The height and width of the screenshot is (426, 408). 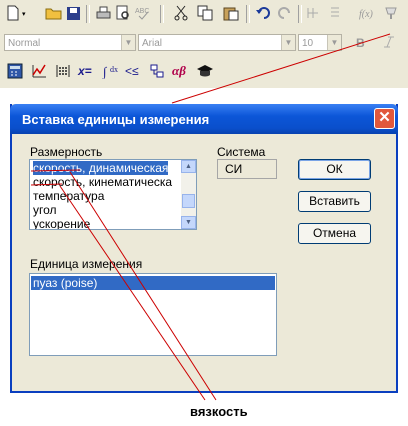 I want to click on style-icon: f(x), so click(x=367, y=13).